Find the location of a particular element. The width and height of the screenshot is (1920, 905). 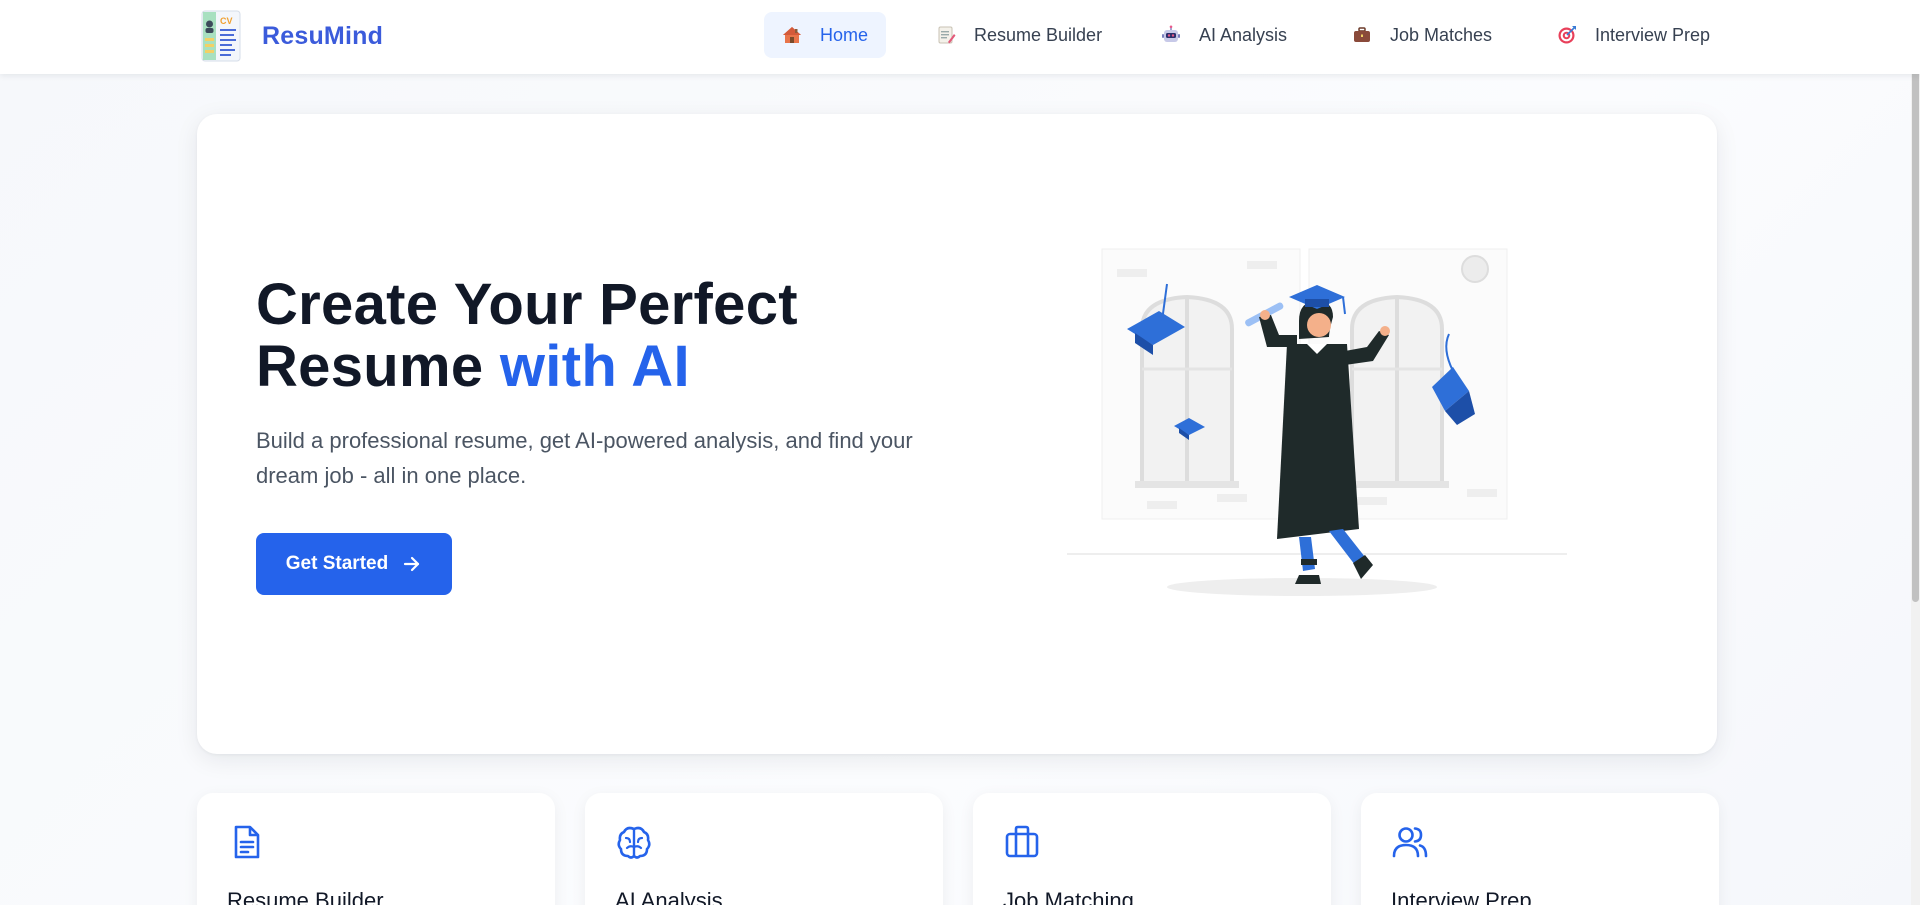

nav-item-resume-builder: Resume Builder is located at coordinates (1019, 35).